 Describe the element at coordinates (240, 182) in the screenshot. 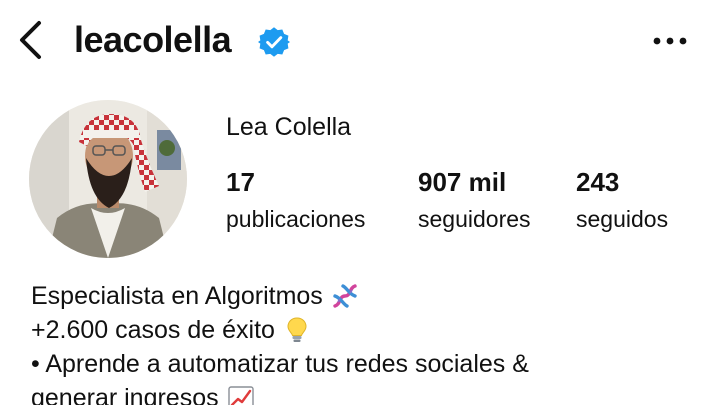

I see `stat-posts-count: 17` at that location.